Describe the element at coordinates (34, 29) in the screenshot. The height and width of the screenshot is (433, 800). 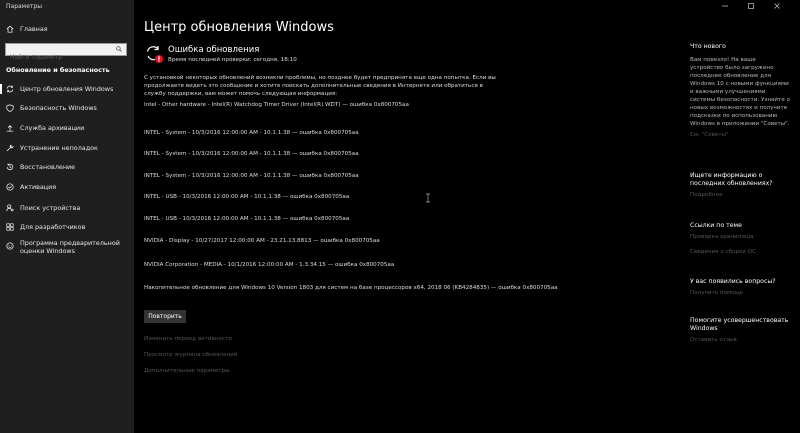
I see `sidebar-item-label: Главная` at that location.